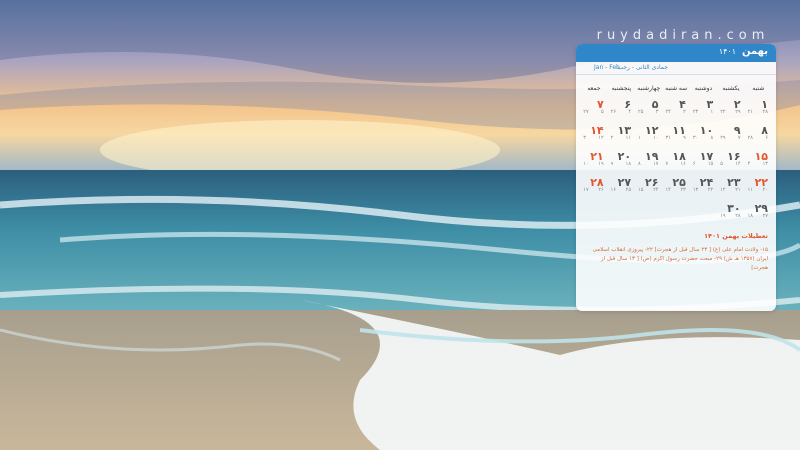  Describe the element at coordinates (731, 88) in the screenshot. I see `weekday-label: یکشنبه` at that location.